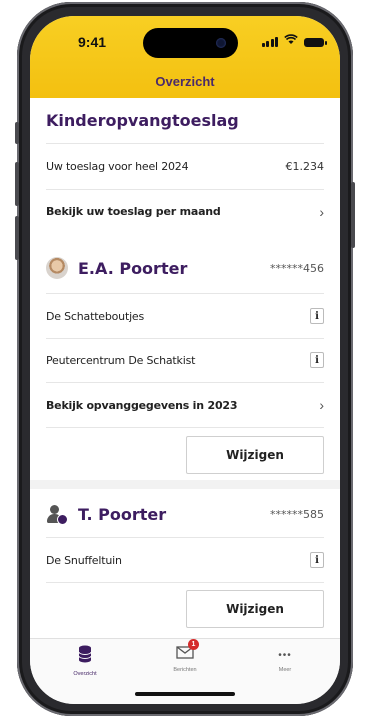 This screenshot has height=719, width=369. I want to click on tab-overzicht: Overzicht, so click(85, 661).